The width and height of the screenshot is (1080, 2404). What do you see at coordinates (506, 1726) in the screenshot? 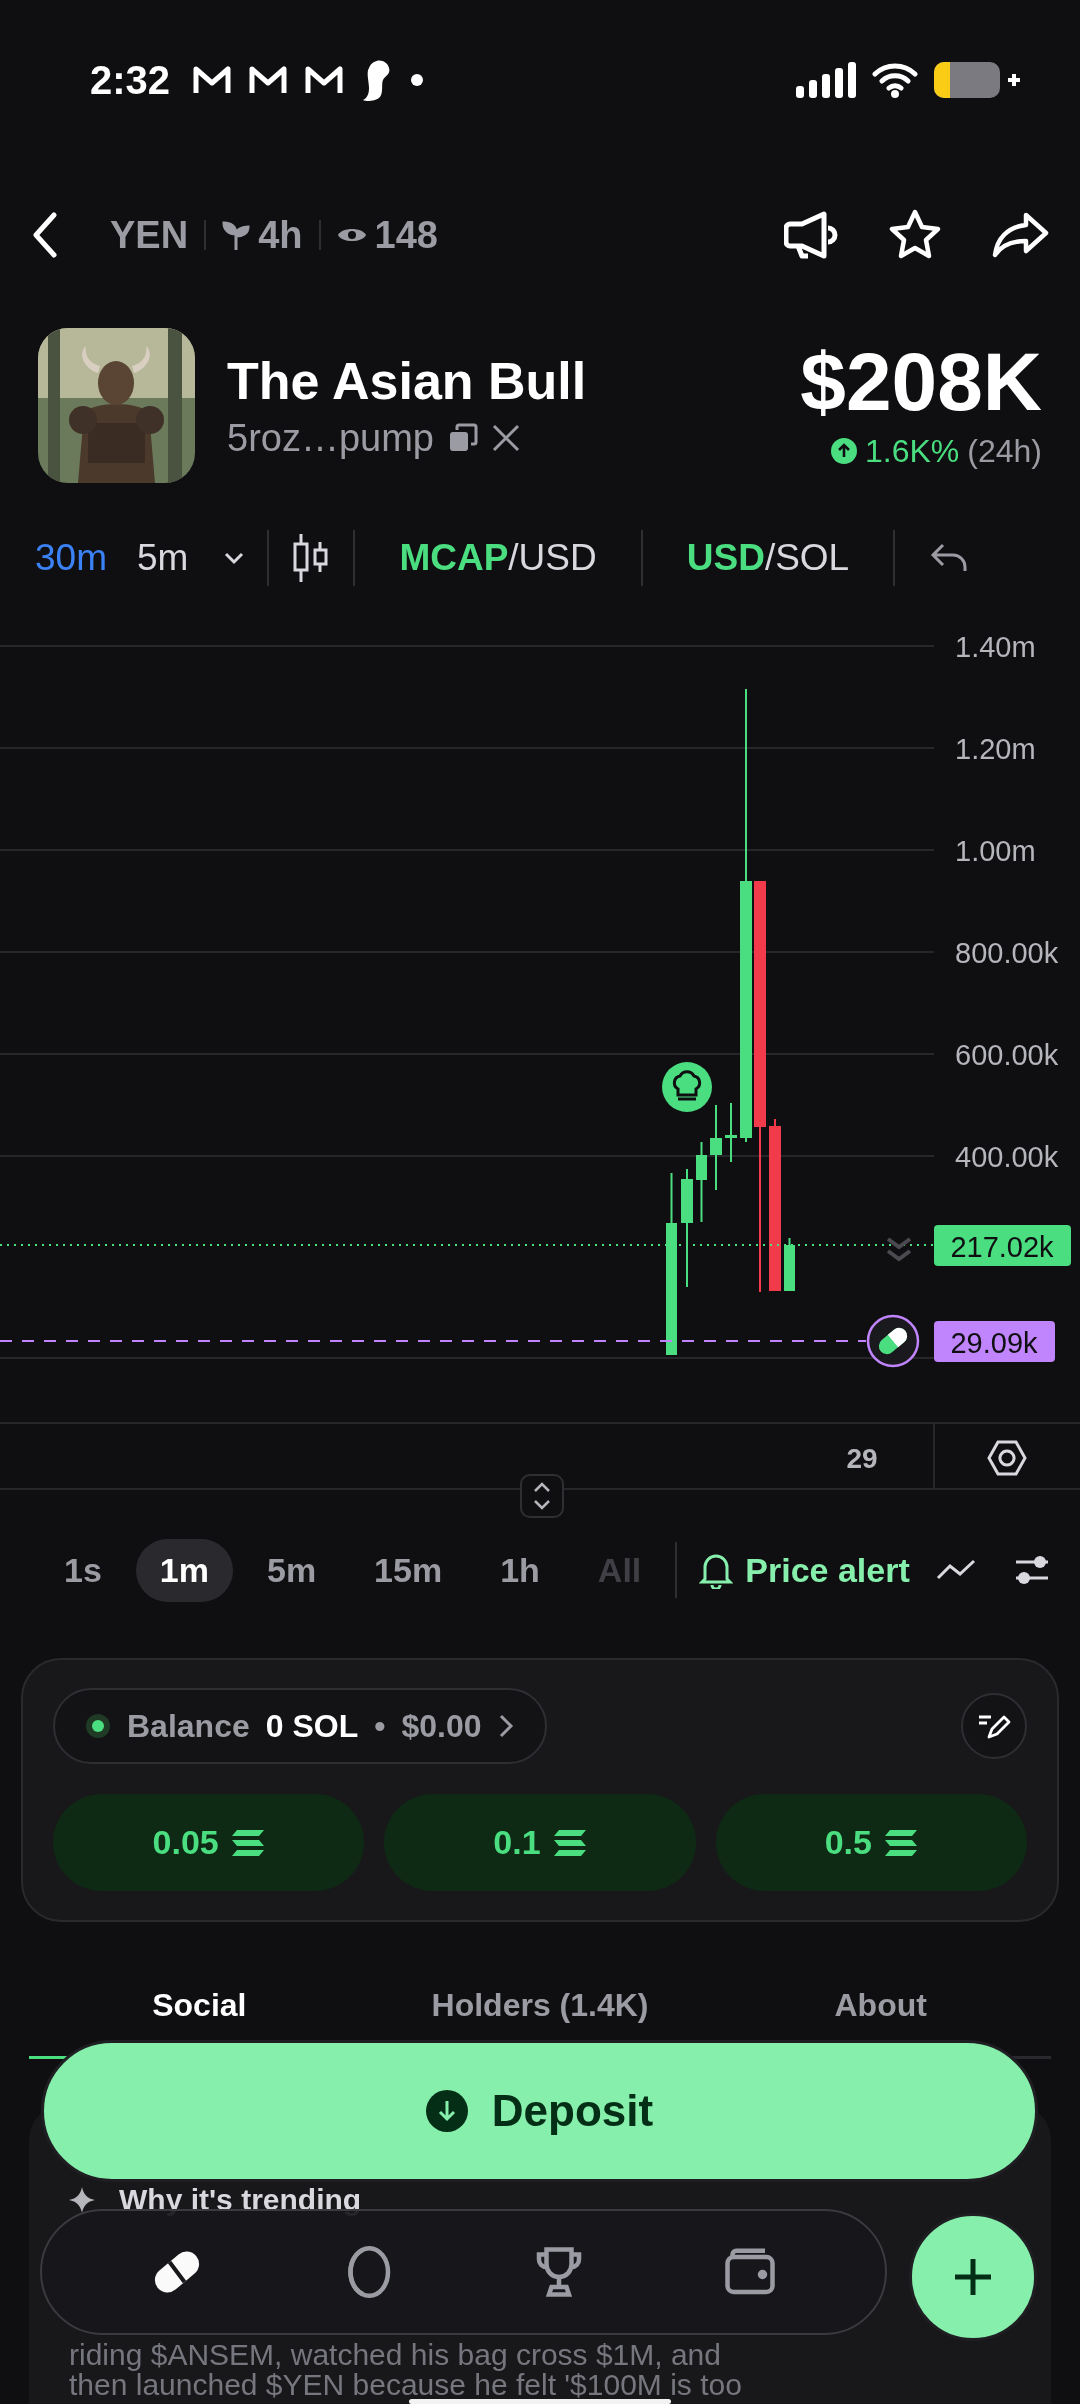
I see `chevron-right-icon` at bounding box center [506, 1726].